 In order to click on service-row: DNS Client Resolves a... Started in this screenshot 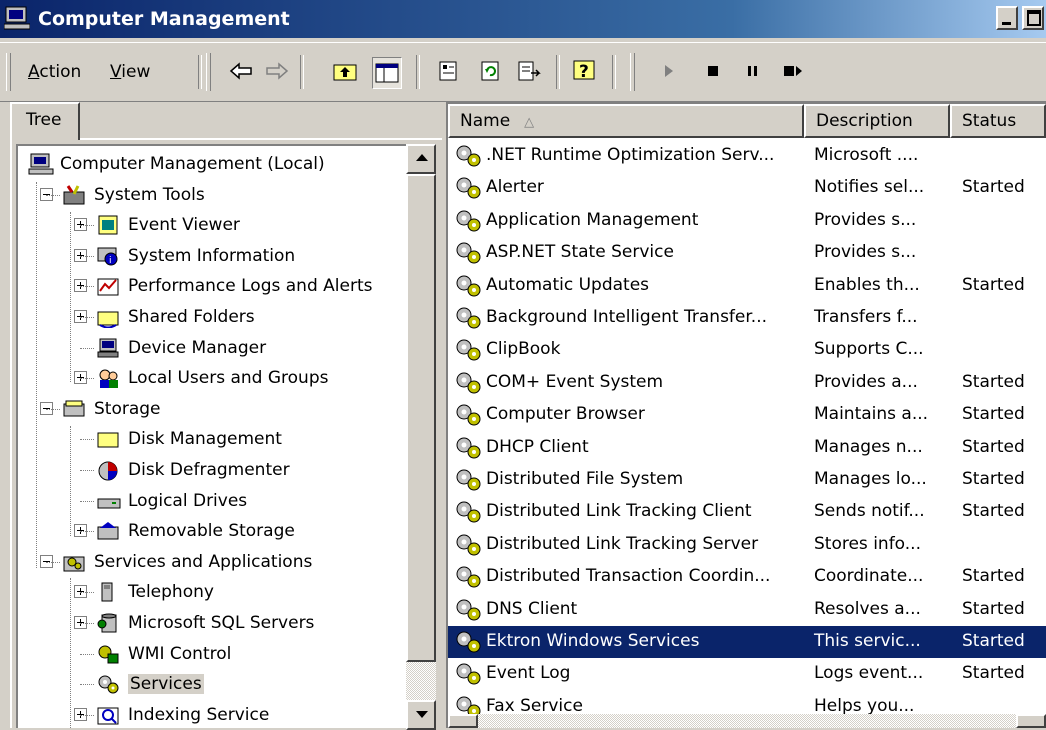, I will do `click(747, 610)`.